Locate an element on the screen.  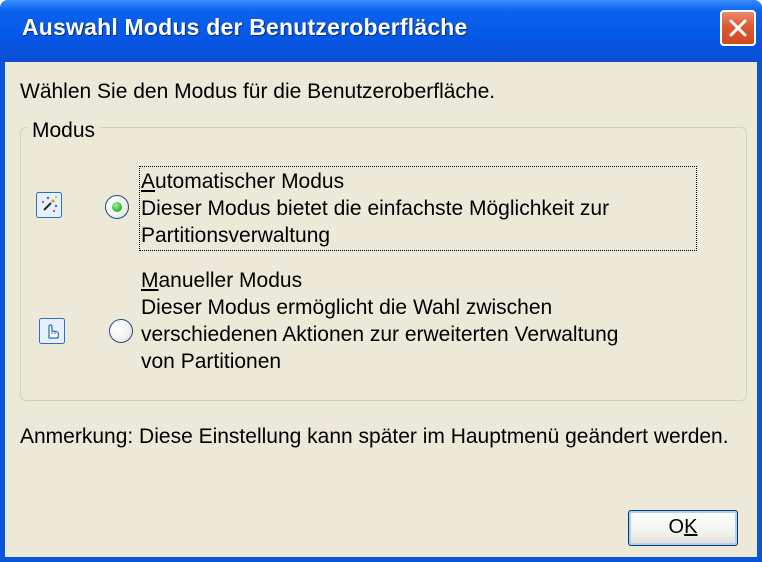
title-bar: Auswahl Modus der Benutzeroberfläche is located at coordinates (381, 31).